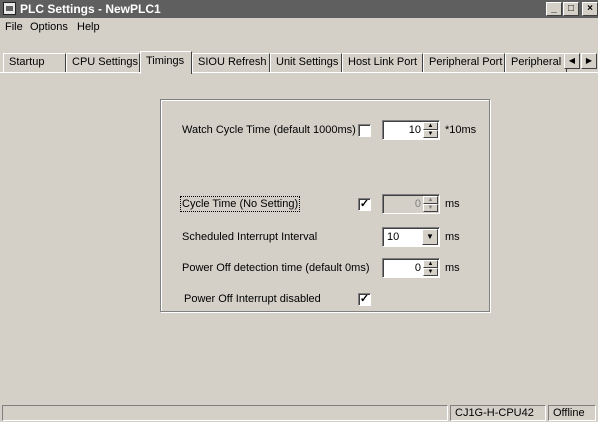  I want to click on status-mode: Offline, so click(572, 413).